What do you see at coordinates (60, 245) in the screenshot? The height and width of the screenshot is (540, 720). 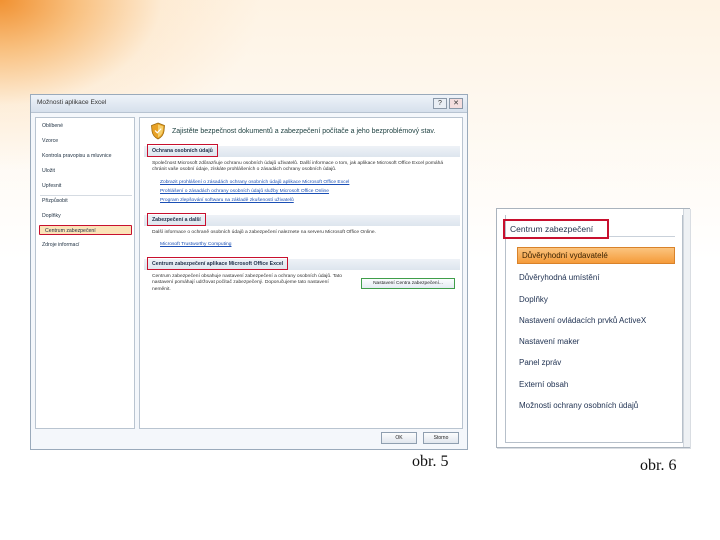 I see `nav-item-resources: Zdroje informací` at bounding box center [60, 245].